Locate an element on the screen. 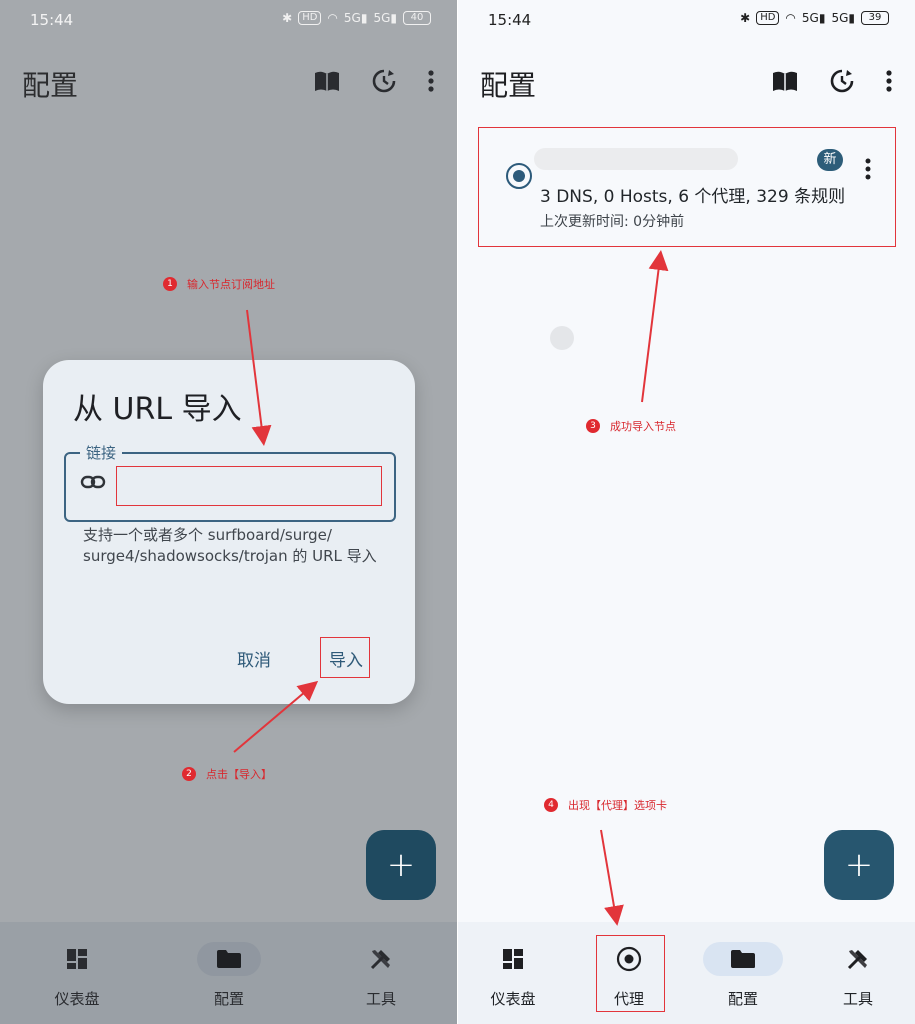  annotation-3: 3 成功导入节点 is located at coordinates (631, 426).